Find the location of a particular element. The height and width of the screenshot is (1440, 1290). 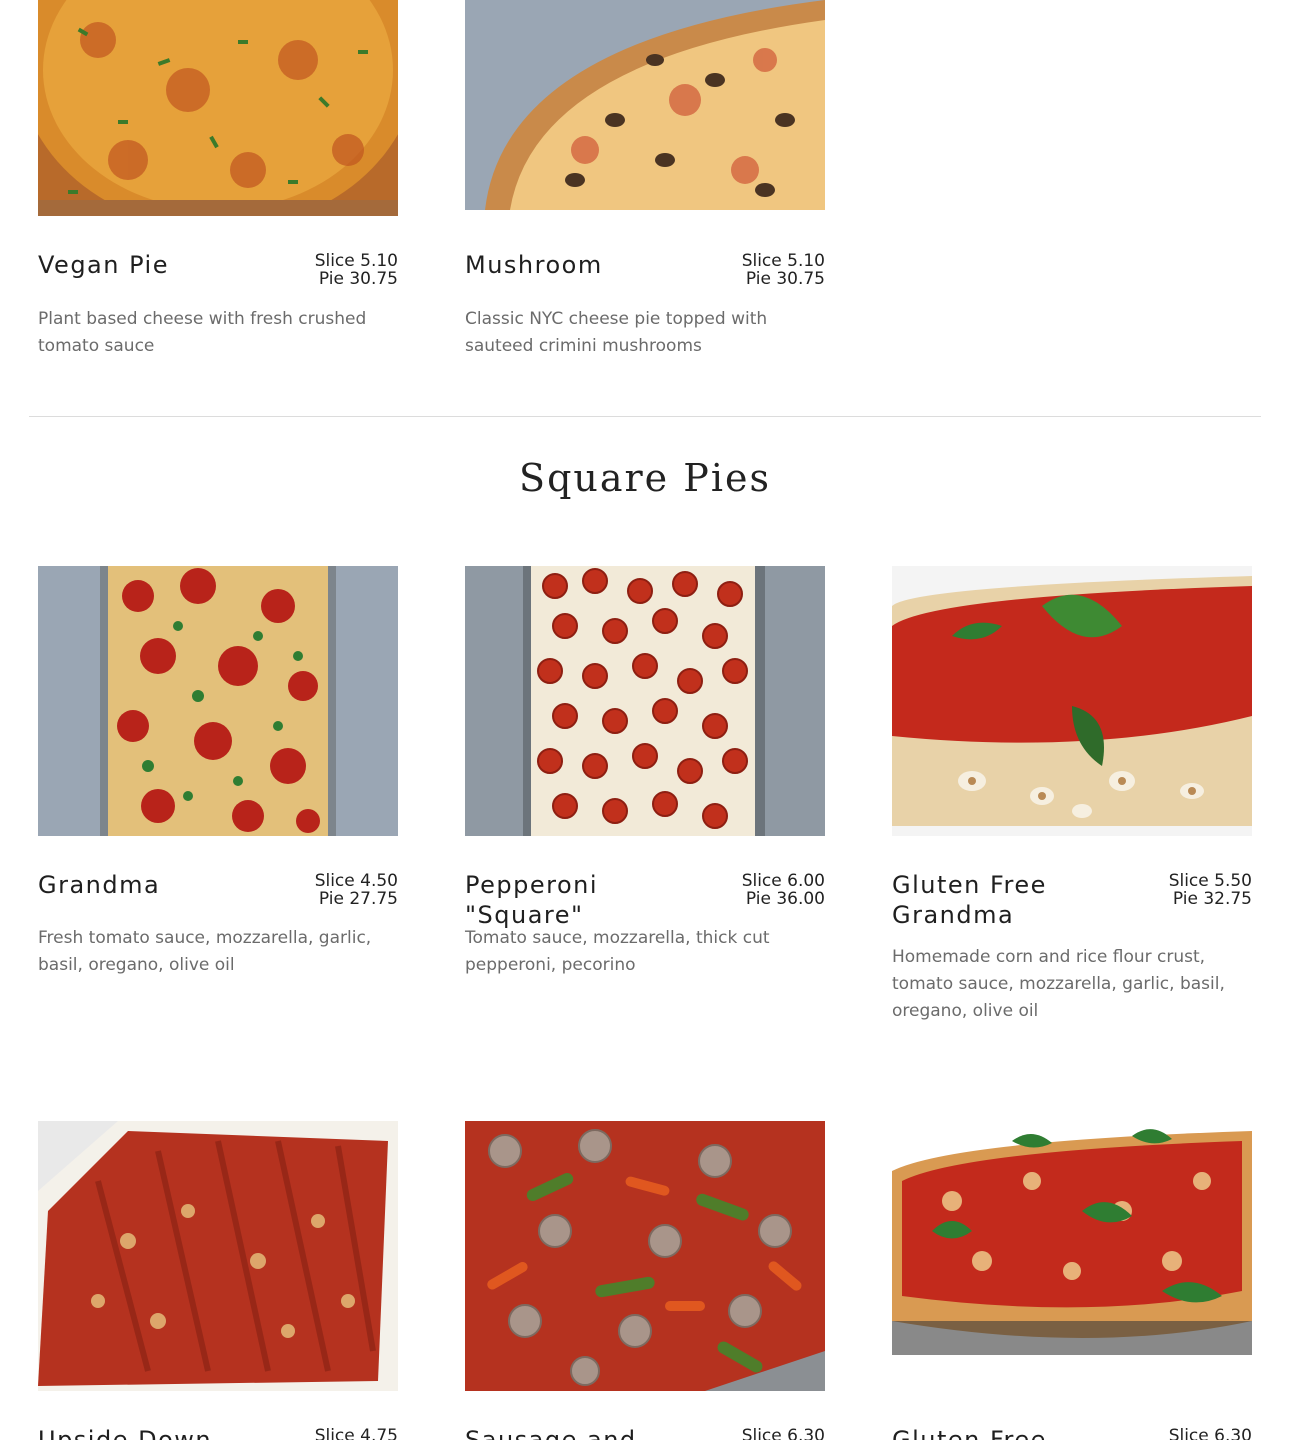

gluten-free-grandma-image is located at coordinates (1072, 701).